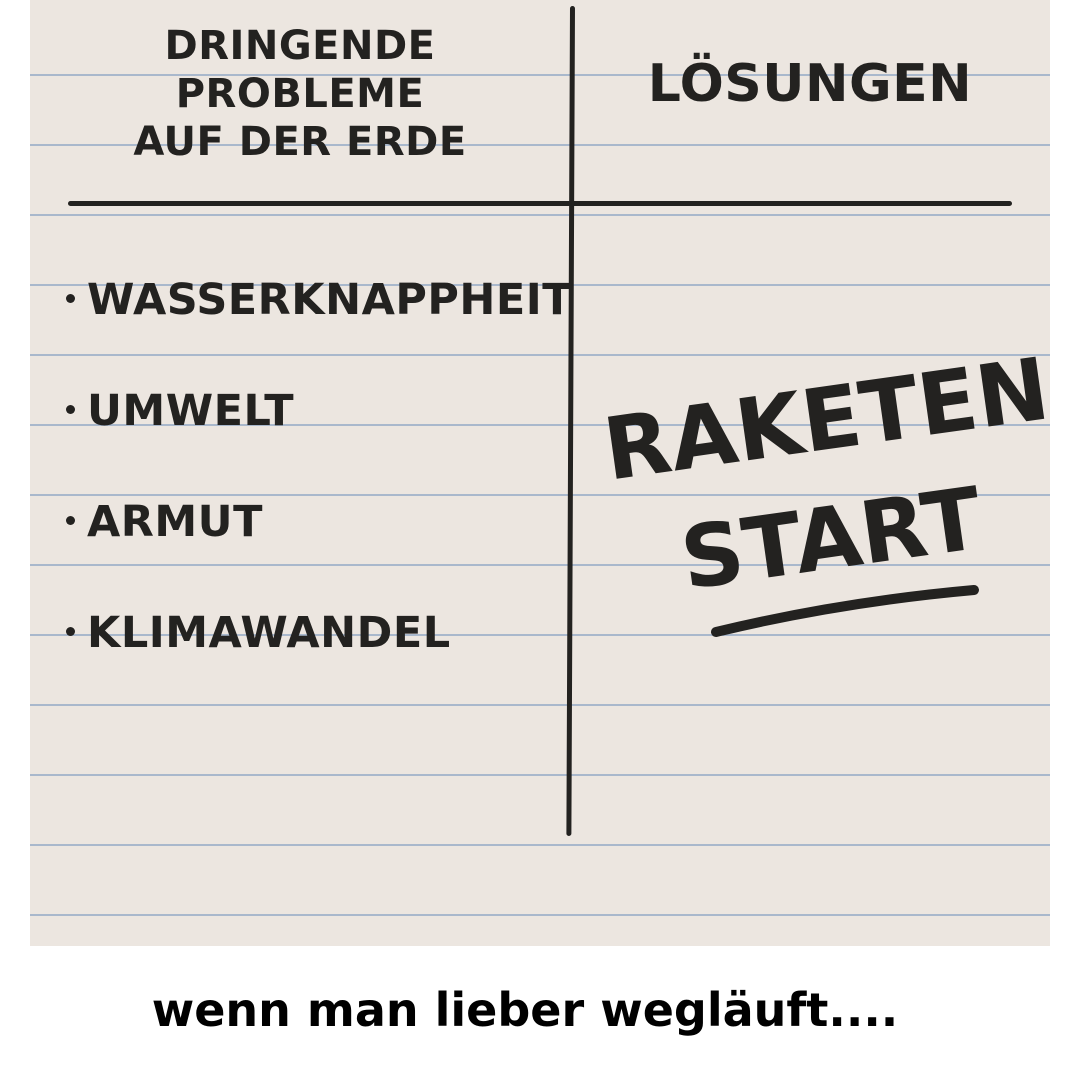 The height and width of the screenshot is (1080, 1080). Describe the element at coordinates (319, 660) in the screenshot. I see `problem-item-climate-change: KLIMAWANDEL` at that location.